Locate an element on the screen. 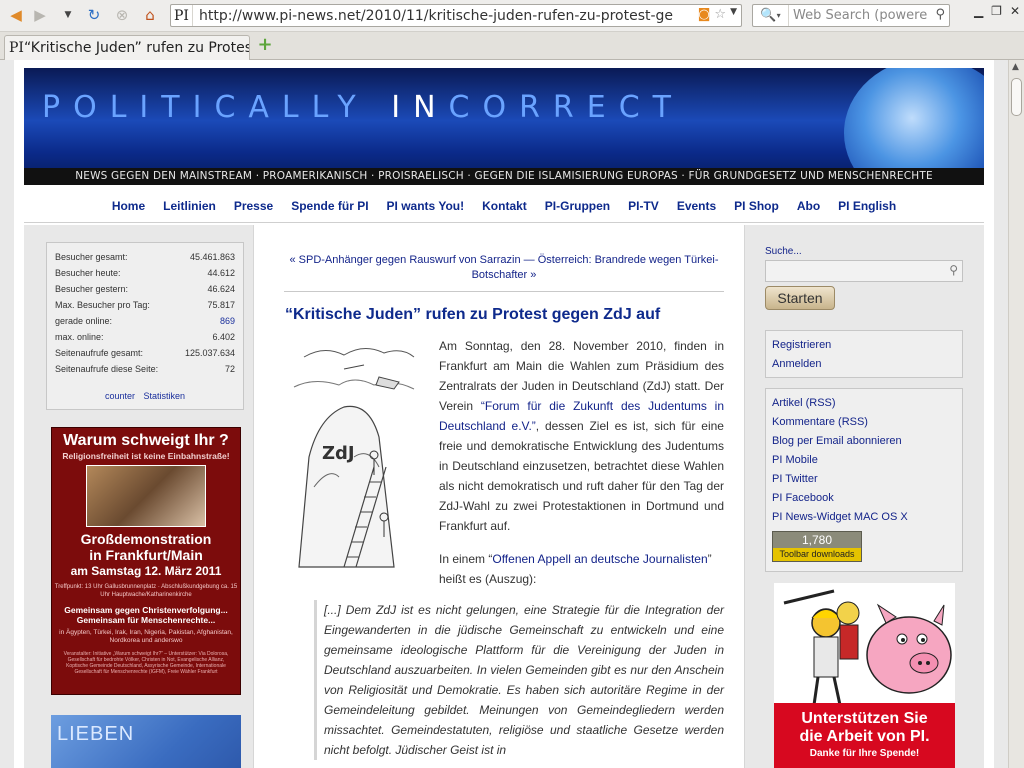 This screenshot has width=1024, height=768. pi-facebook-link: PI Facebook is located at coordinates (864, 498).